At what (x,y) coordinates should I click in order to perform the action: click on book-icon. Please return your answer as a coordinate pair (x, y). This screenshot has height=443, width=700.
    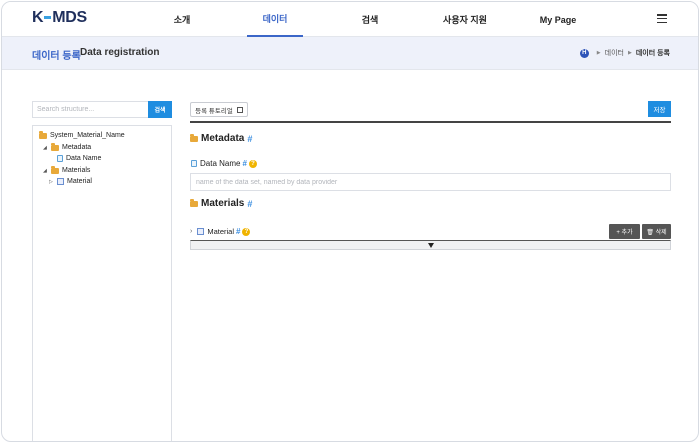
    Looking at the image, I should click on (239, 109).